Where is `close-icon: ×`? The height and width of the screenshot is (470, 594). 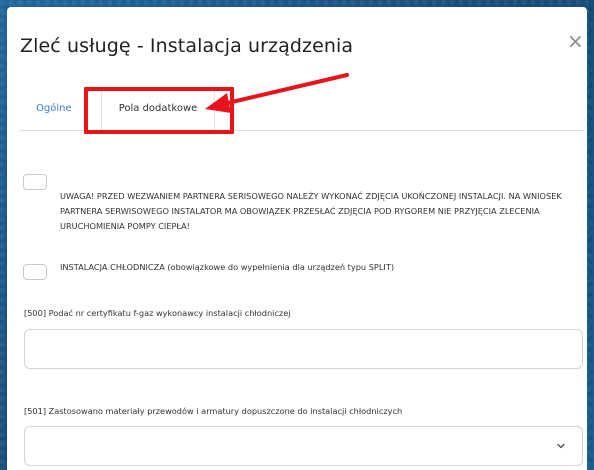
close-icon: × is located at coordinates (575, 41).